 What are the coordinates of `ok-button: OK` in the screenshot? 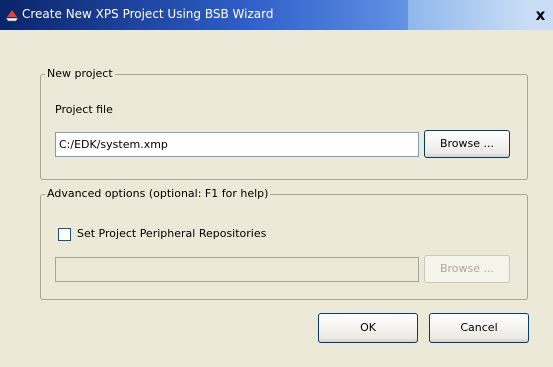 It's located at (368, 328).